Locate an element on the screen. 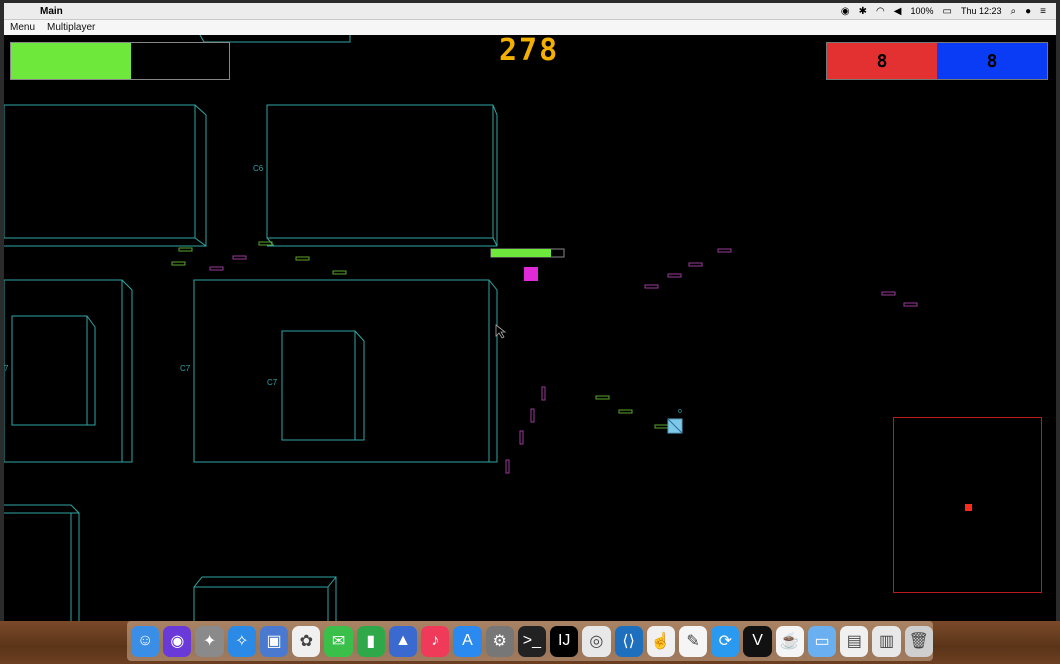 The image size is (1060, 664). siri-icon: ◉ is located at coordinates (177, 641).